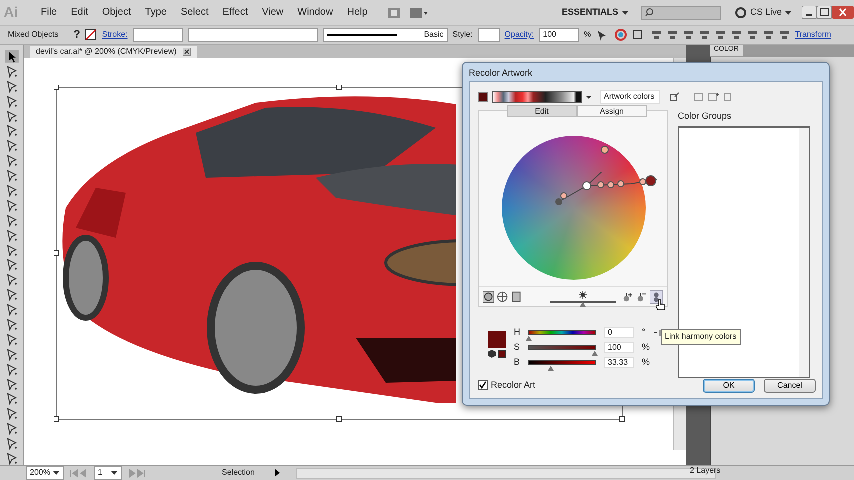  Describe the element at coordinates (357, 12) in the screenshot. I see `menu-item: Help` at that location.